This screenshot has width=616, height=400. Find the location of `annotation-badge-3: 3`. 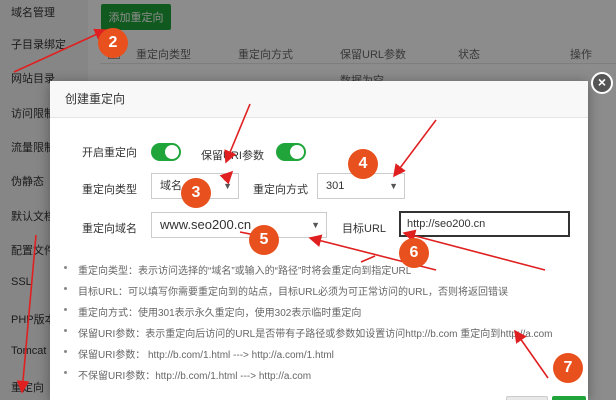

annotation-badge-3: 3 is located at coordinates (196, 193).